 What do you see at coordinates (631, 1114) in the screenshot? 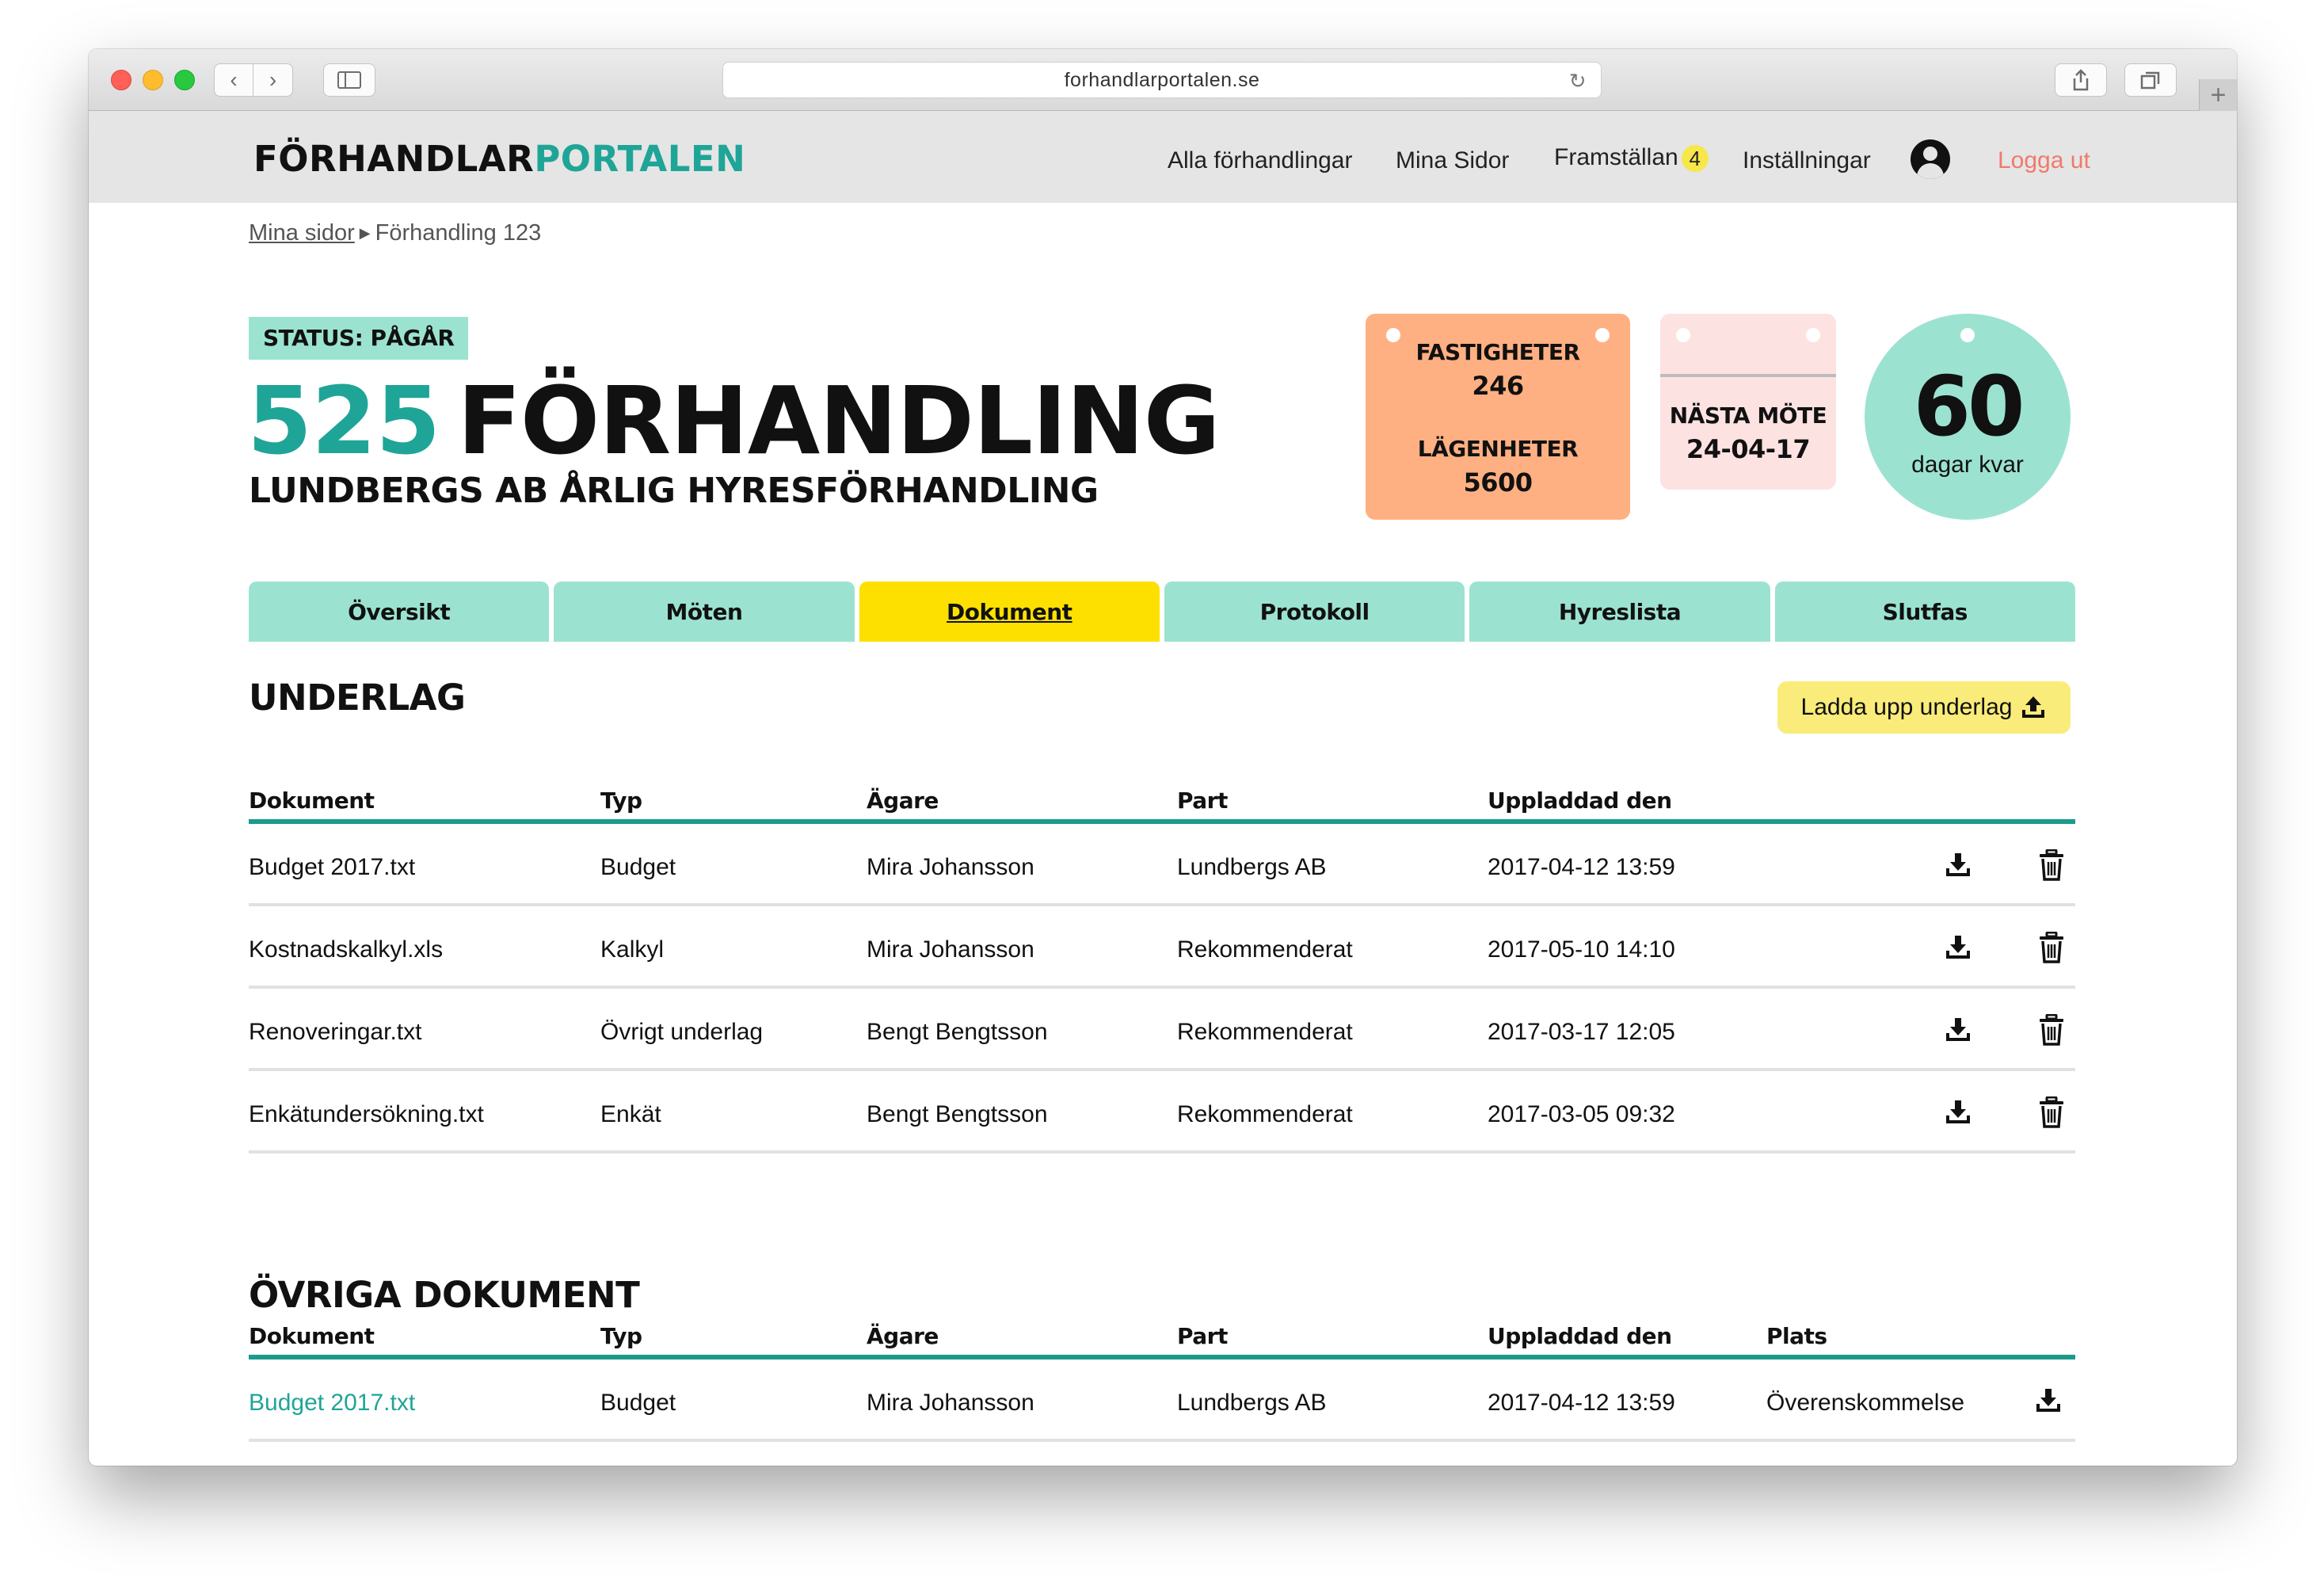
I see `table-cell: Enkät` at bounding box center [631, 1114].